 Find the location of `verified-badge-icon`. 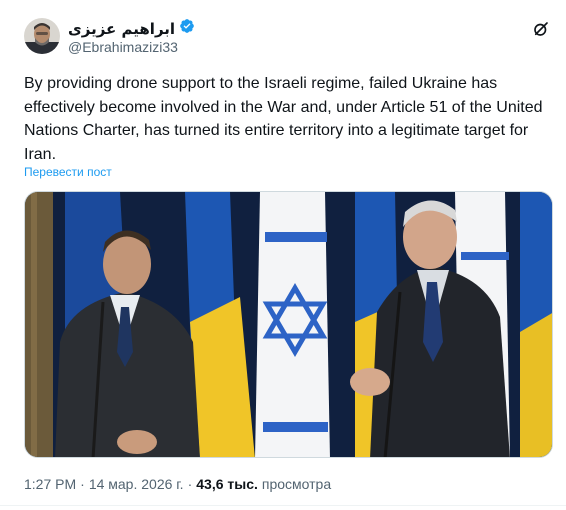

verified-badge-icon is located at coordinates (187, 28).